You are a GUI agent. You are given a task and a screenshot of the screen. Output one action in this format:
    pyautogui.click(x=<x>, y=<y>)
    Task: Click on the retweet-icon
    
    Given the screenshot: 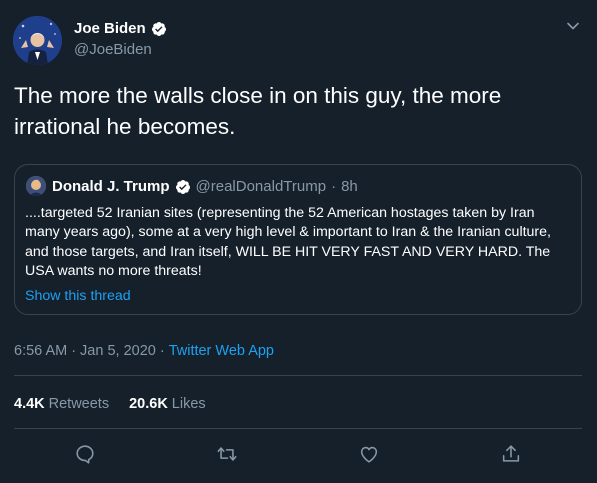 What is the action you would take?
    pyautogui.click(x=227, y=454)
    